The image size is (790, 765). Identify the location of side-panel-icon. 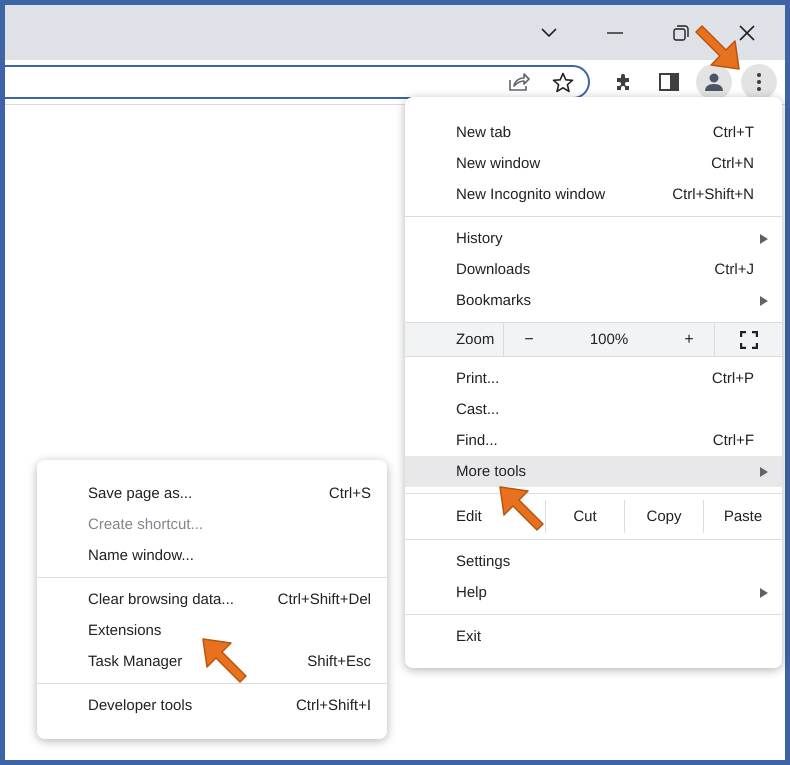
(669, 82).